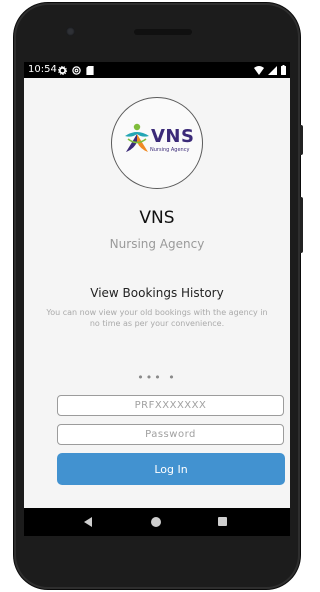 This screenshot has width=320, height=592. What do you see at coordinates (42, 69) in the screenshot?
I see `status-time: 10:54` at bounding box center [42, 69].